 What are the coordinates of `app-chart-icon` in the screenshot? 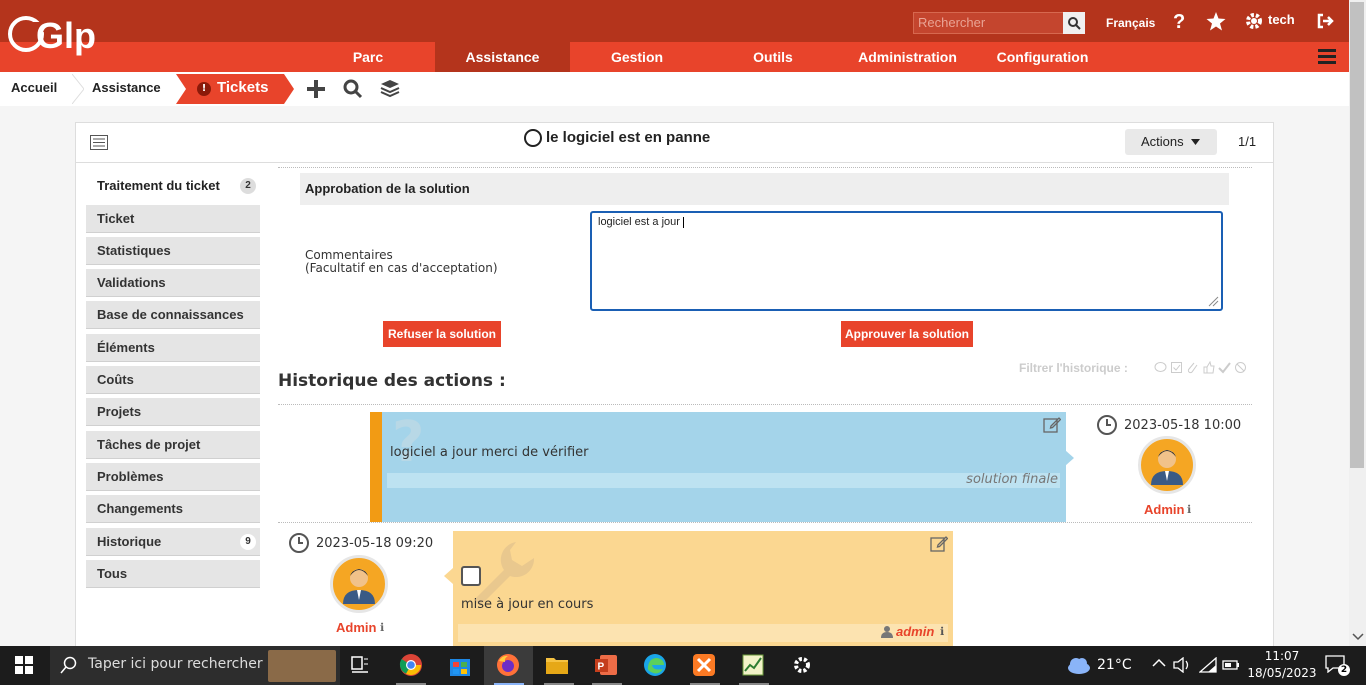 It's located at (753, 665).